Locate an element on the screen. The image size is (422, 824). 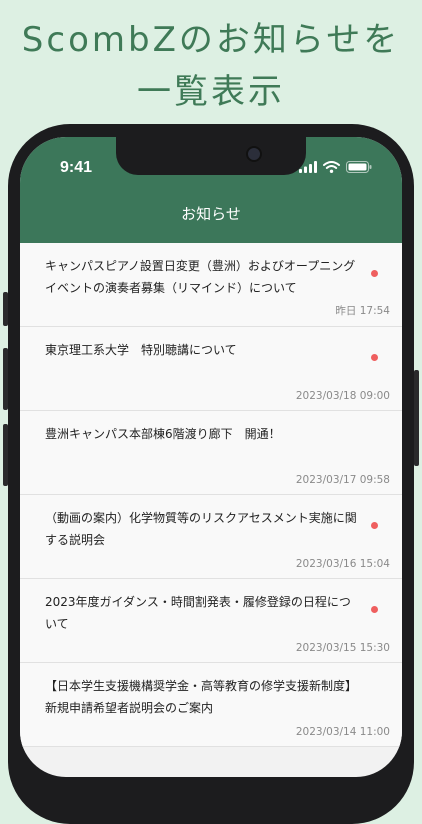
promo-headline-line1: ScombZのお知らせを is located at coordinates (211, 40).